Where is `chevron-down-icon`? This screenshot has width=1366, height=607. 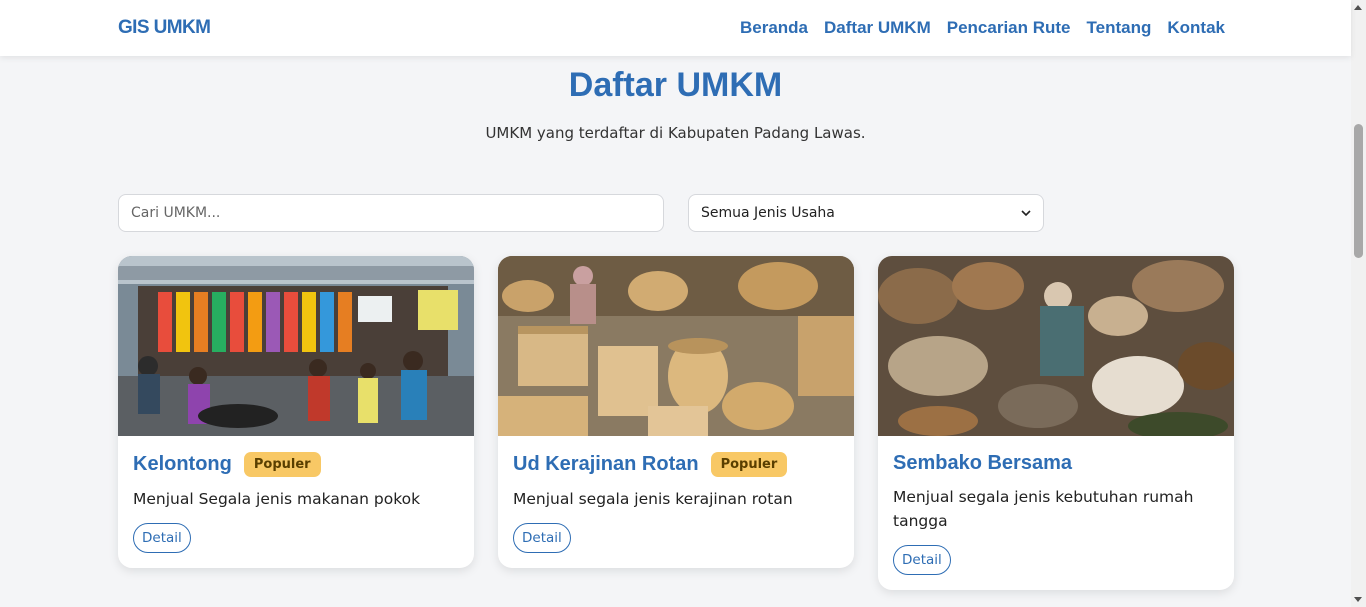
chevron-down-icon is located at coordinates (1026, 213).